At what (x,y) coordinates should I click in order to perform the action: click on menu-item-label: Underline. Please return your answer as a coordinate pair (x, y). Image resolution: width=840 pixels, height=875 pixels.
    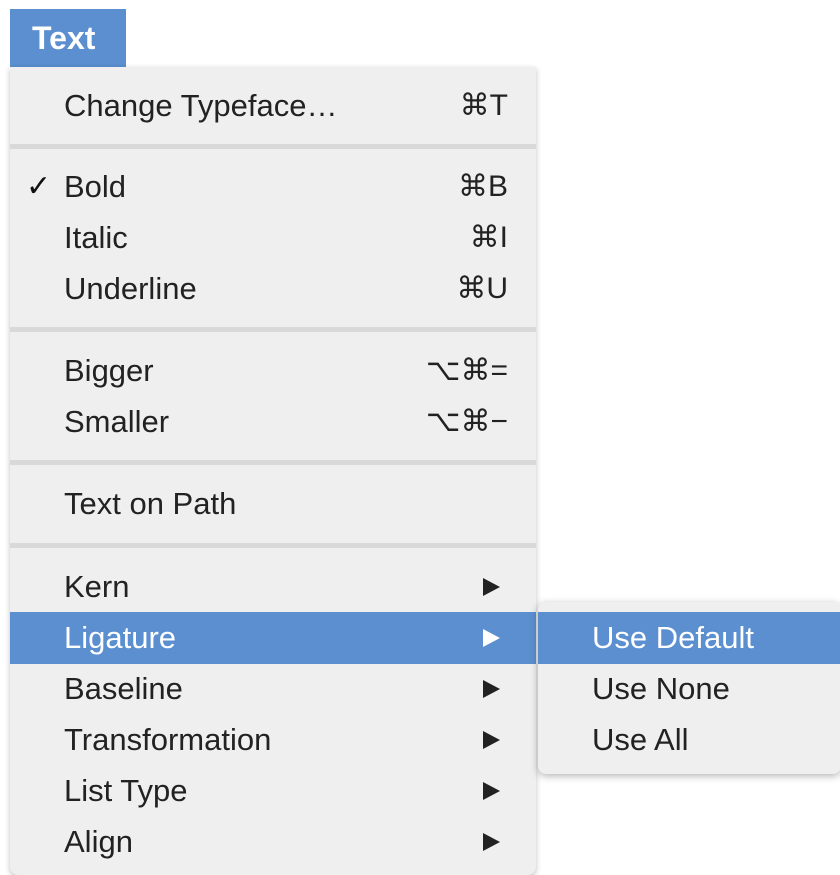
    Looking at the image, I should click on (130, 288).